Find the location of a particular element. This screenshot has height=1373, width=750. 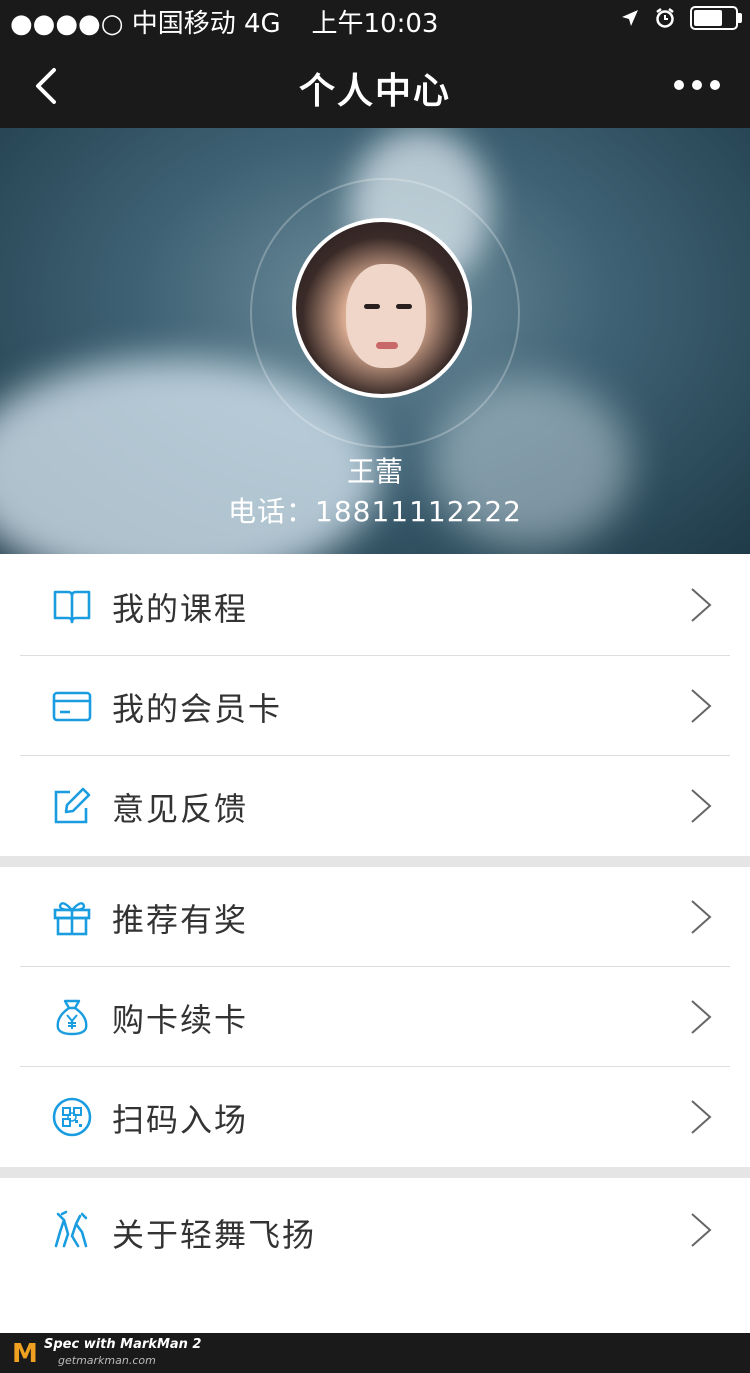

page-title: 个人中心 is located at coordinates (374, 91).